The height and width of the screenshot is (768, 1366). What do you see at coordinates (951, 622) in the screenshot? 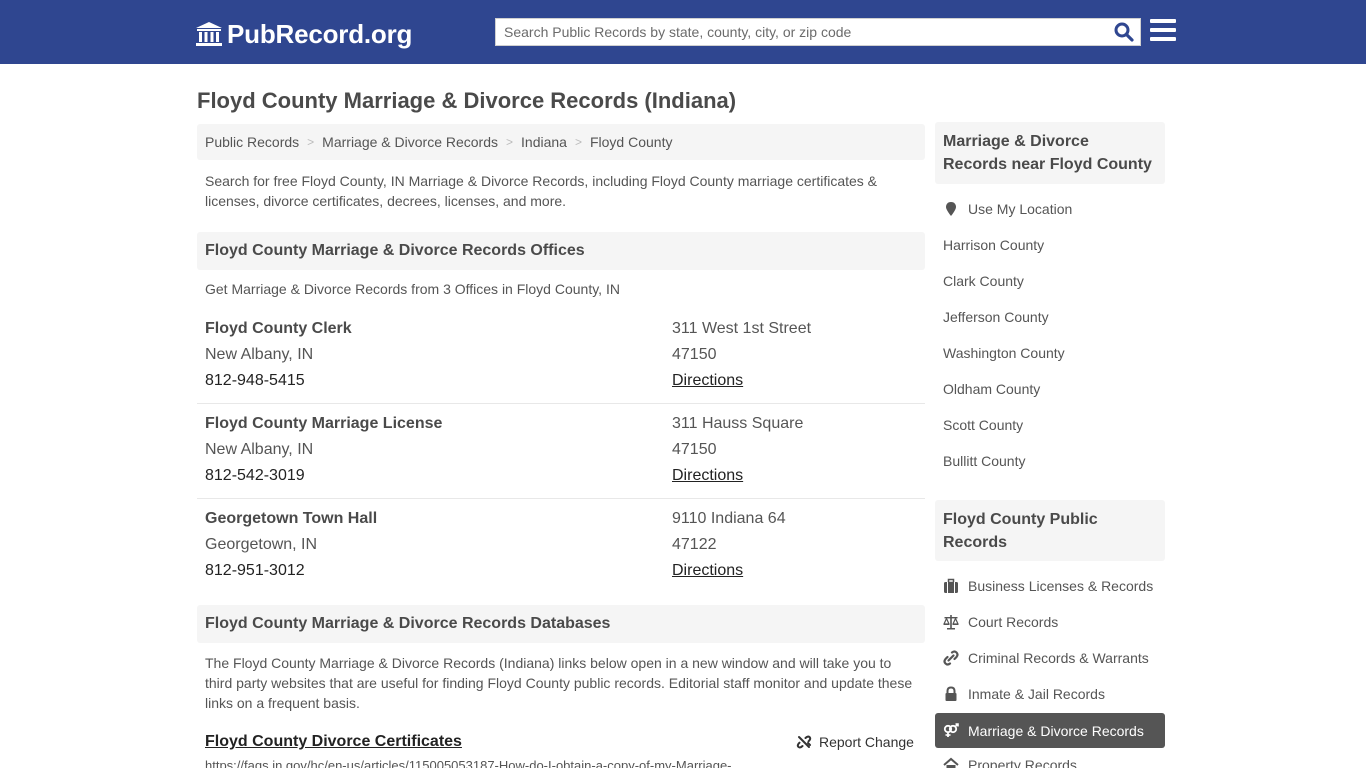
I see `scales-icon` at bounding box center [951, 622].